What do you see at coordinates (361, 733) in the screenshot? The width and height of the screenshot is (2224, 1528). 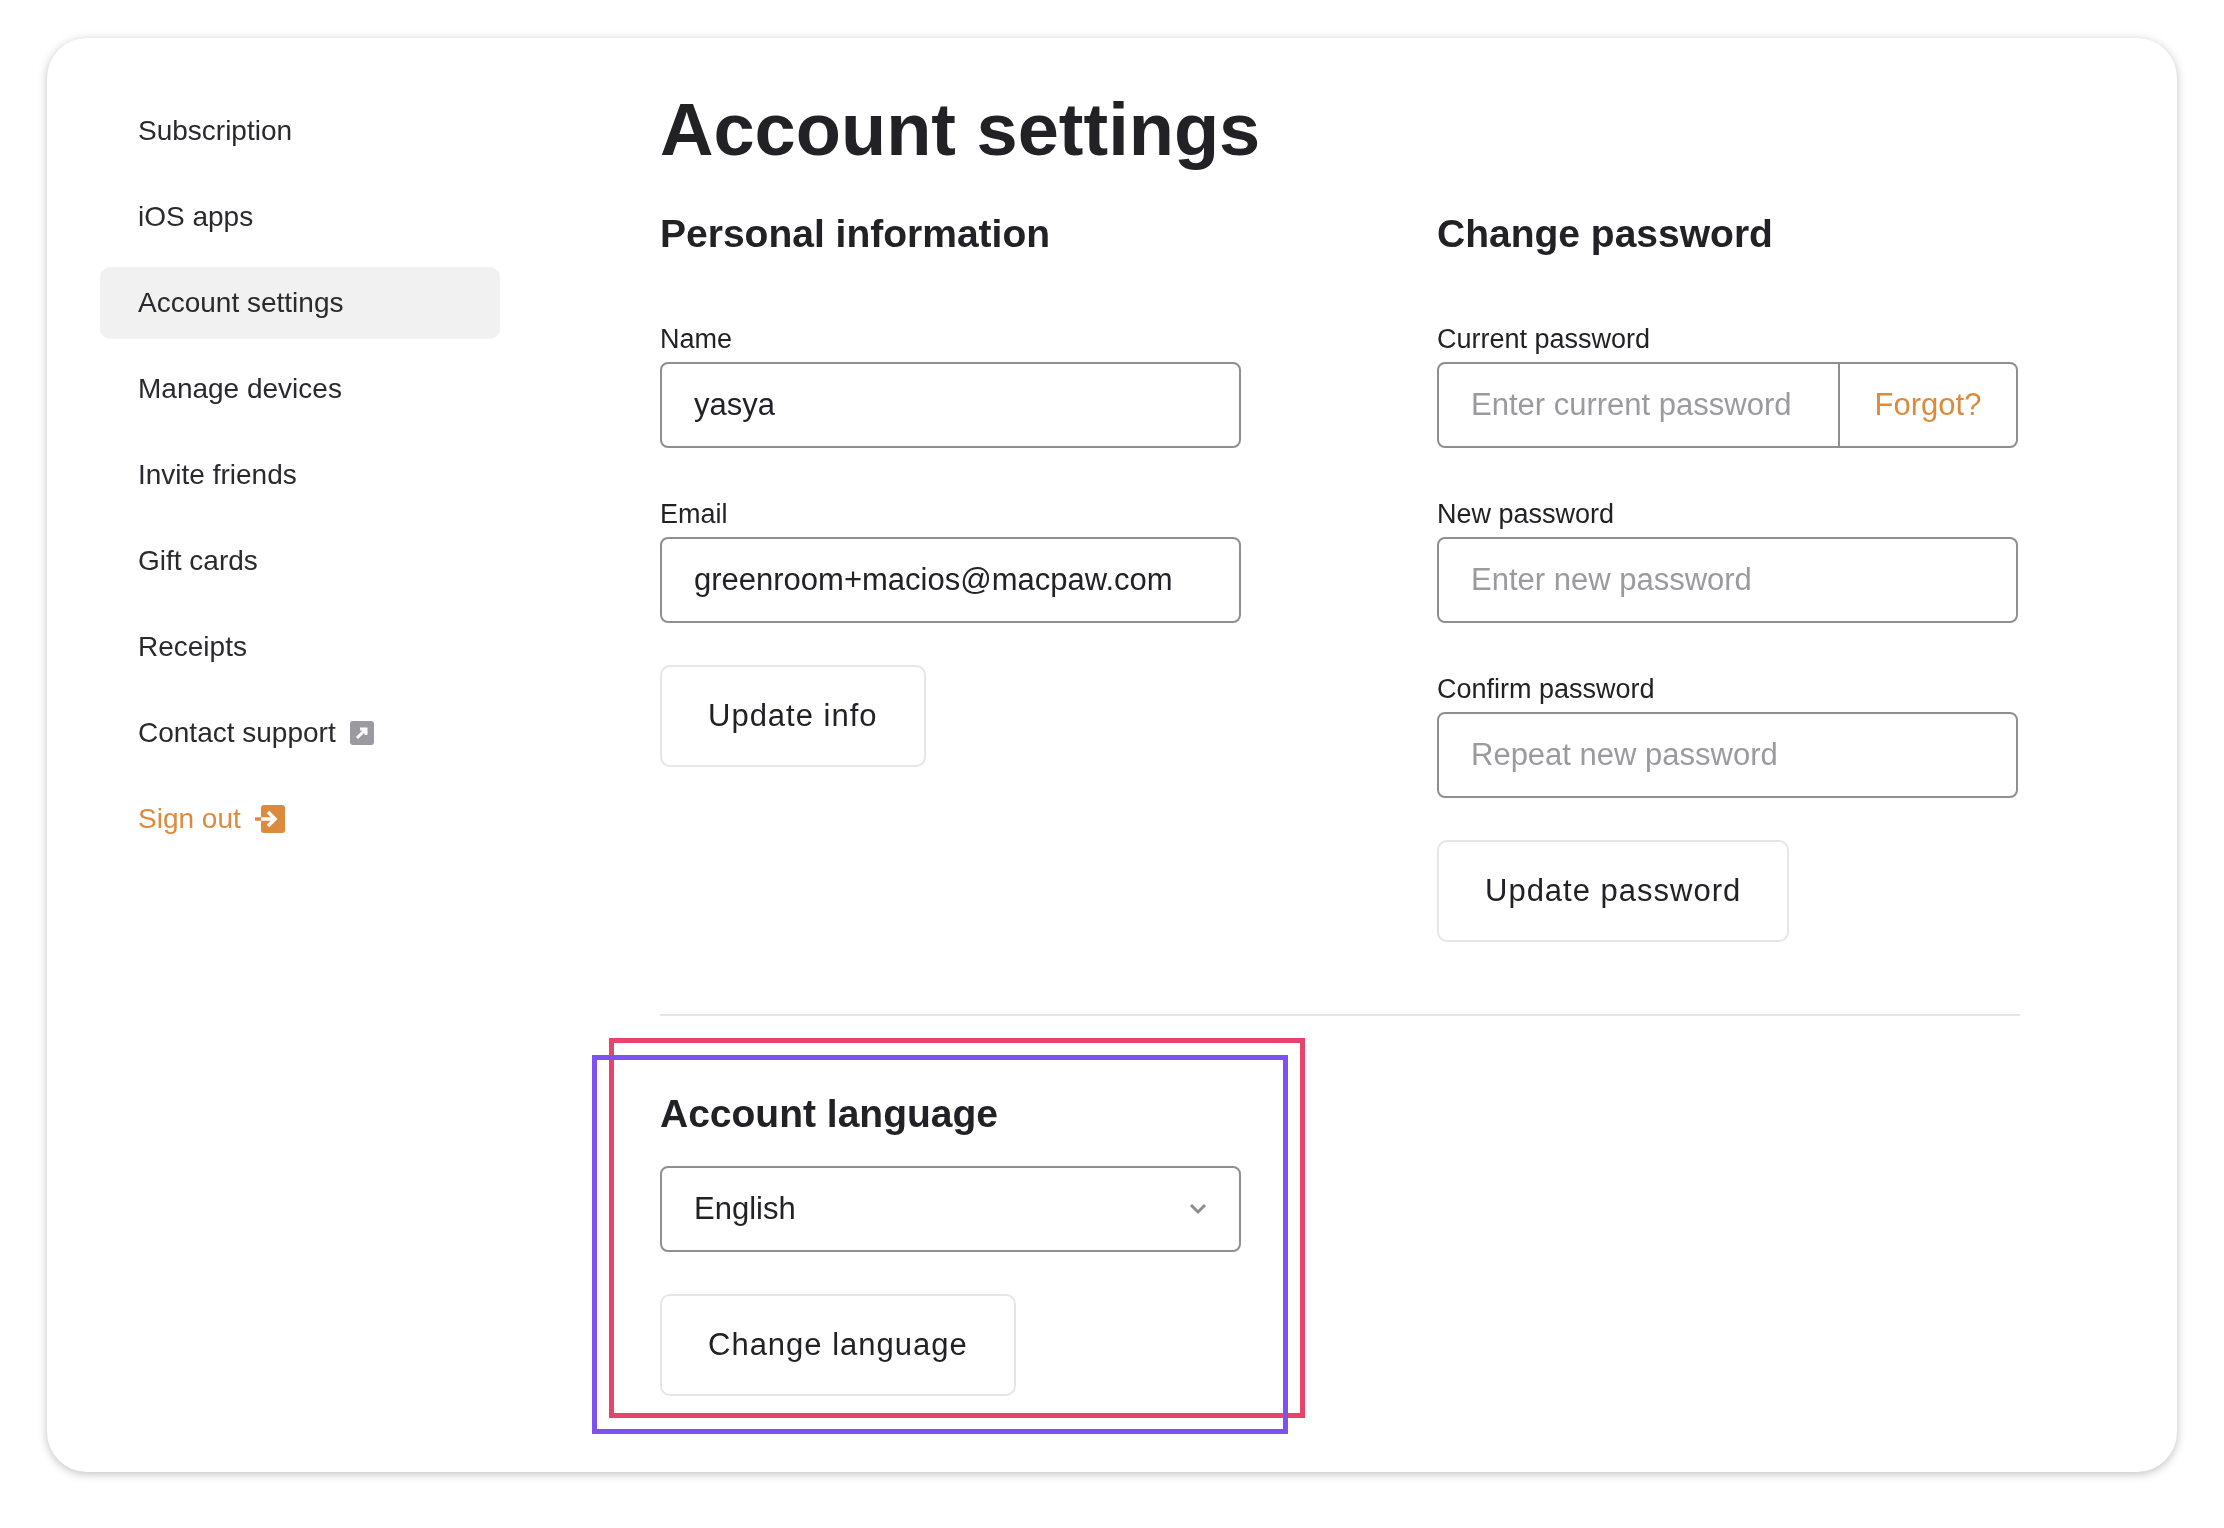 I see `external-link-icon` at bounding box center [361, 733].